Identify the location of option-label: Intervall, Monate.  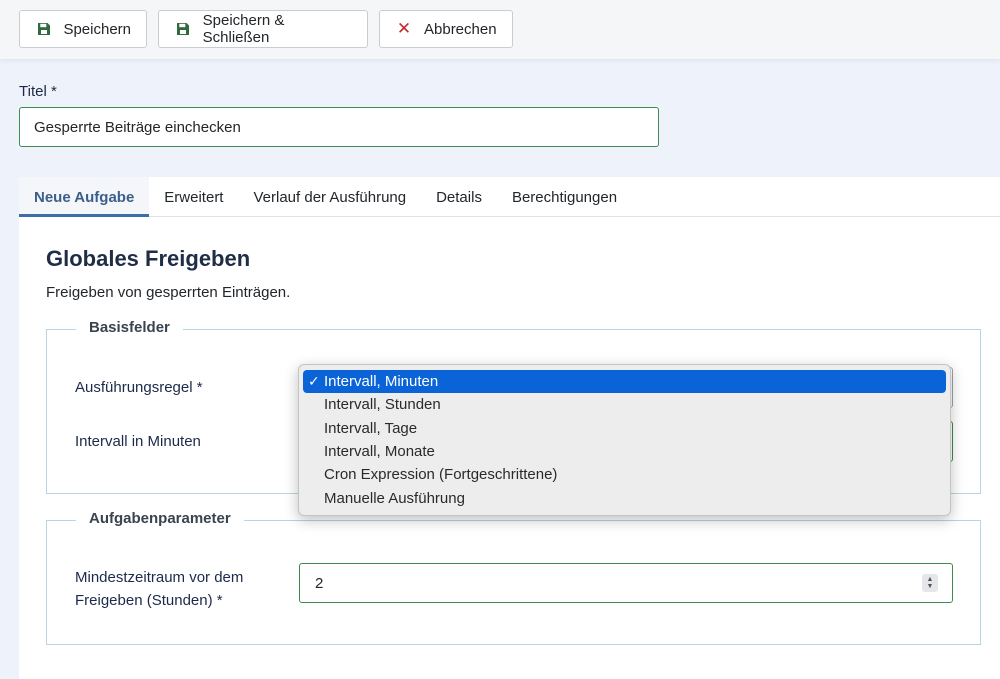
(379, 452).